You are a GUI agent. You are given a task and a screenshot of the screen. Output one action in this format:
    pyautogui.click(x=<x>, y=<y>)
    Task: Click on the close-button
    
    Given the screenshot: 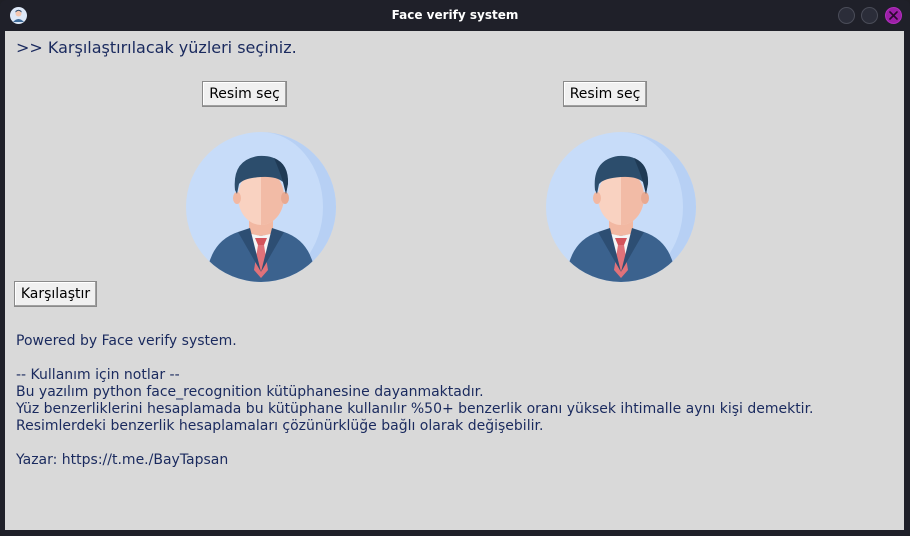 What is the action you would take?
    pyautogui.click(x=893, y=15)
    